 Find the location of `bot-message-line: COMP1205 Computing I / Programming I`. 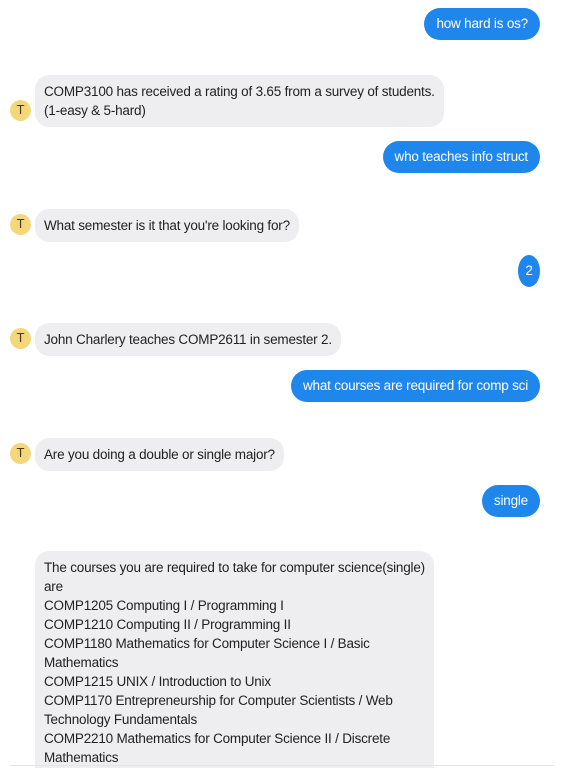

bot-message-line: COMP1205 Computing I / Programming I is located at coordinates (164, 605).